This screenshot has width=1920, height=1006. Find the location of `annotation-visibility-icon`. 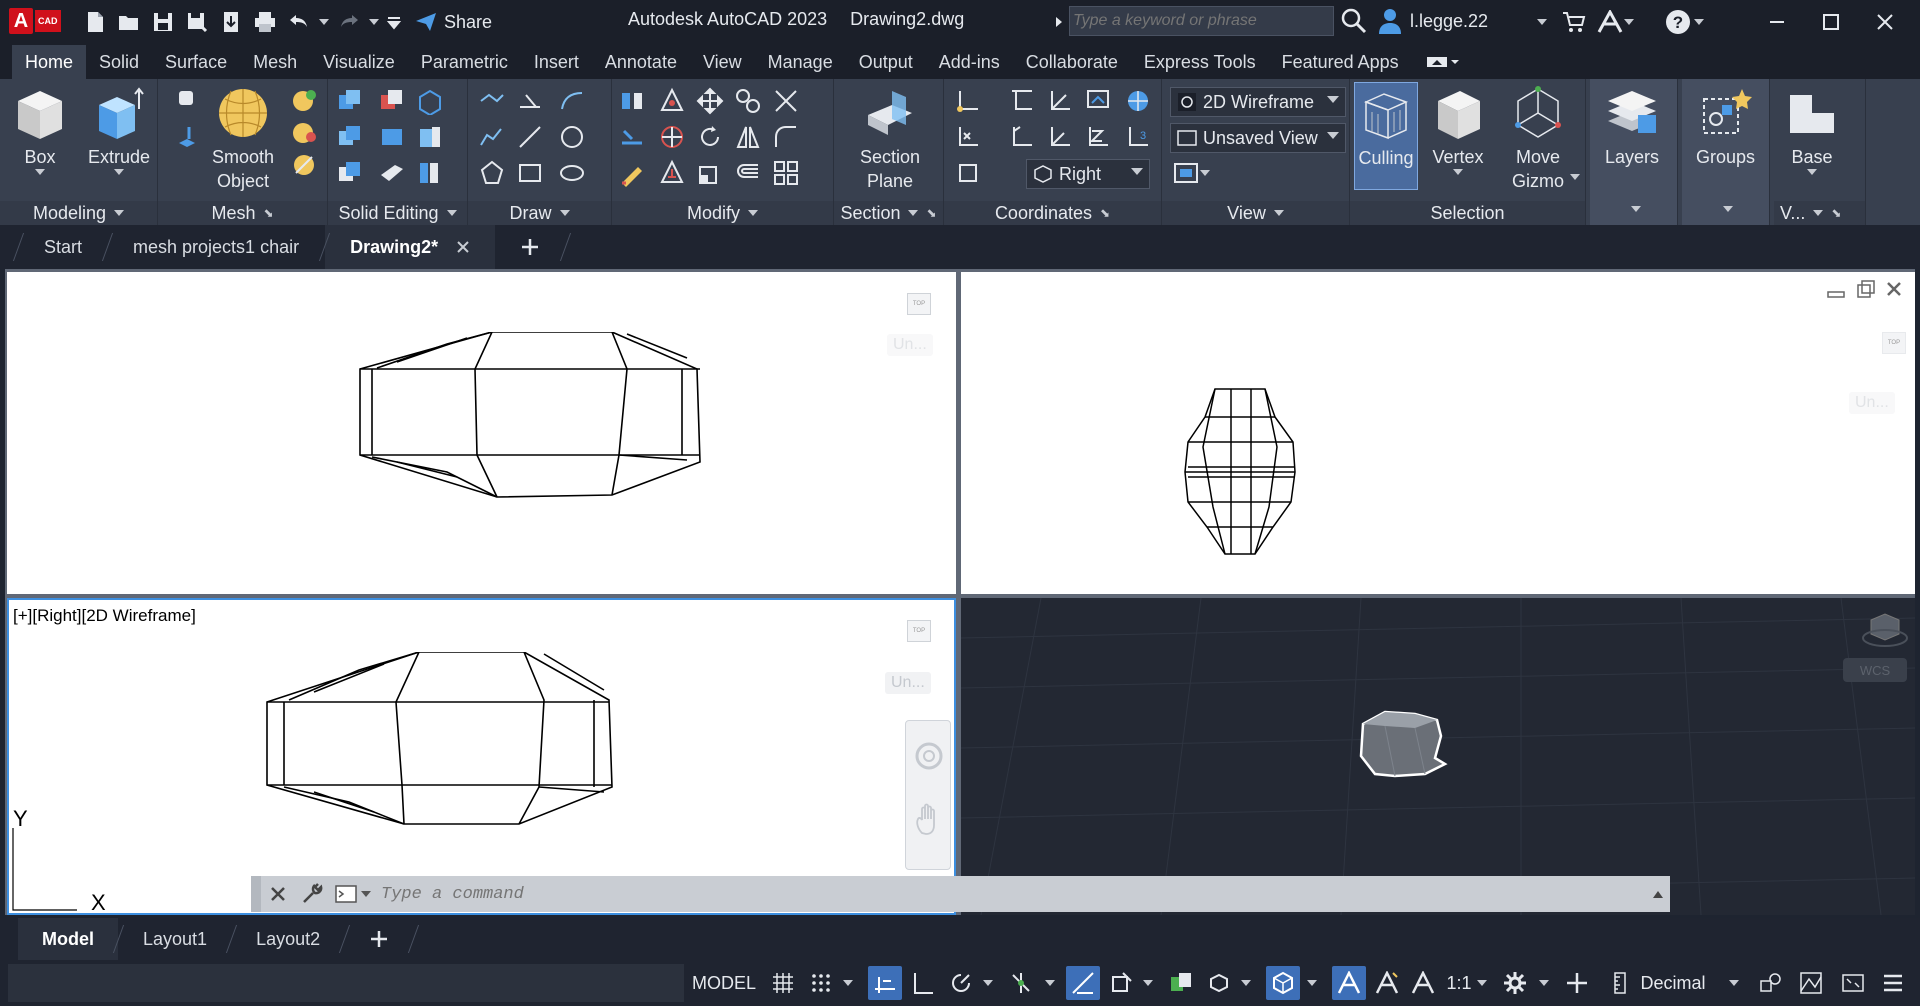

annotation-visibility-icon is located at coordinates (1349, 983).